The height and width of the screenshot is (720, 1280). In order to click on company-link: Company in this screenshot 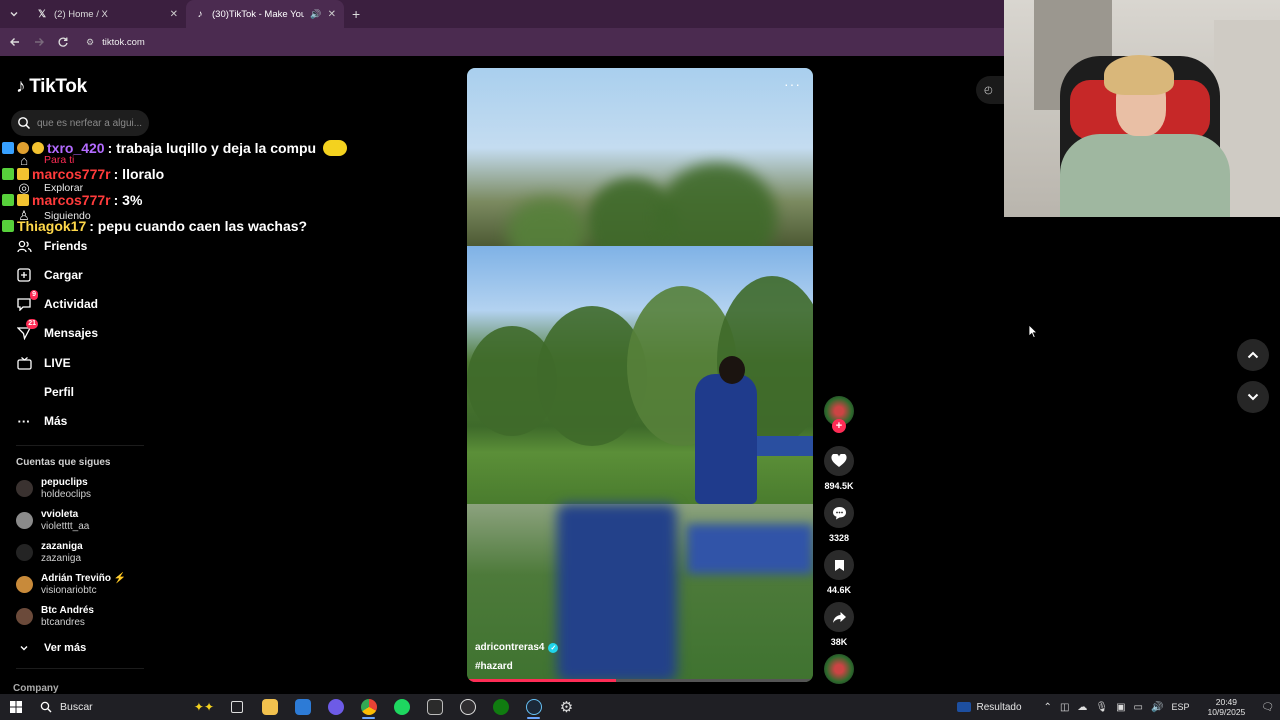, I will do `click(36, 688)`.